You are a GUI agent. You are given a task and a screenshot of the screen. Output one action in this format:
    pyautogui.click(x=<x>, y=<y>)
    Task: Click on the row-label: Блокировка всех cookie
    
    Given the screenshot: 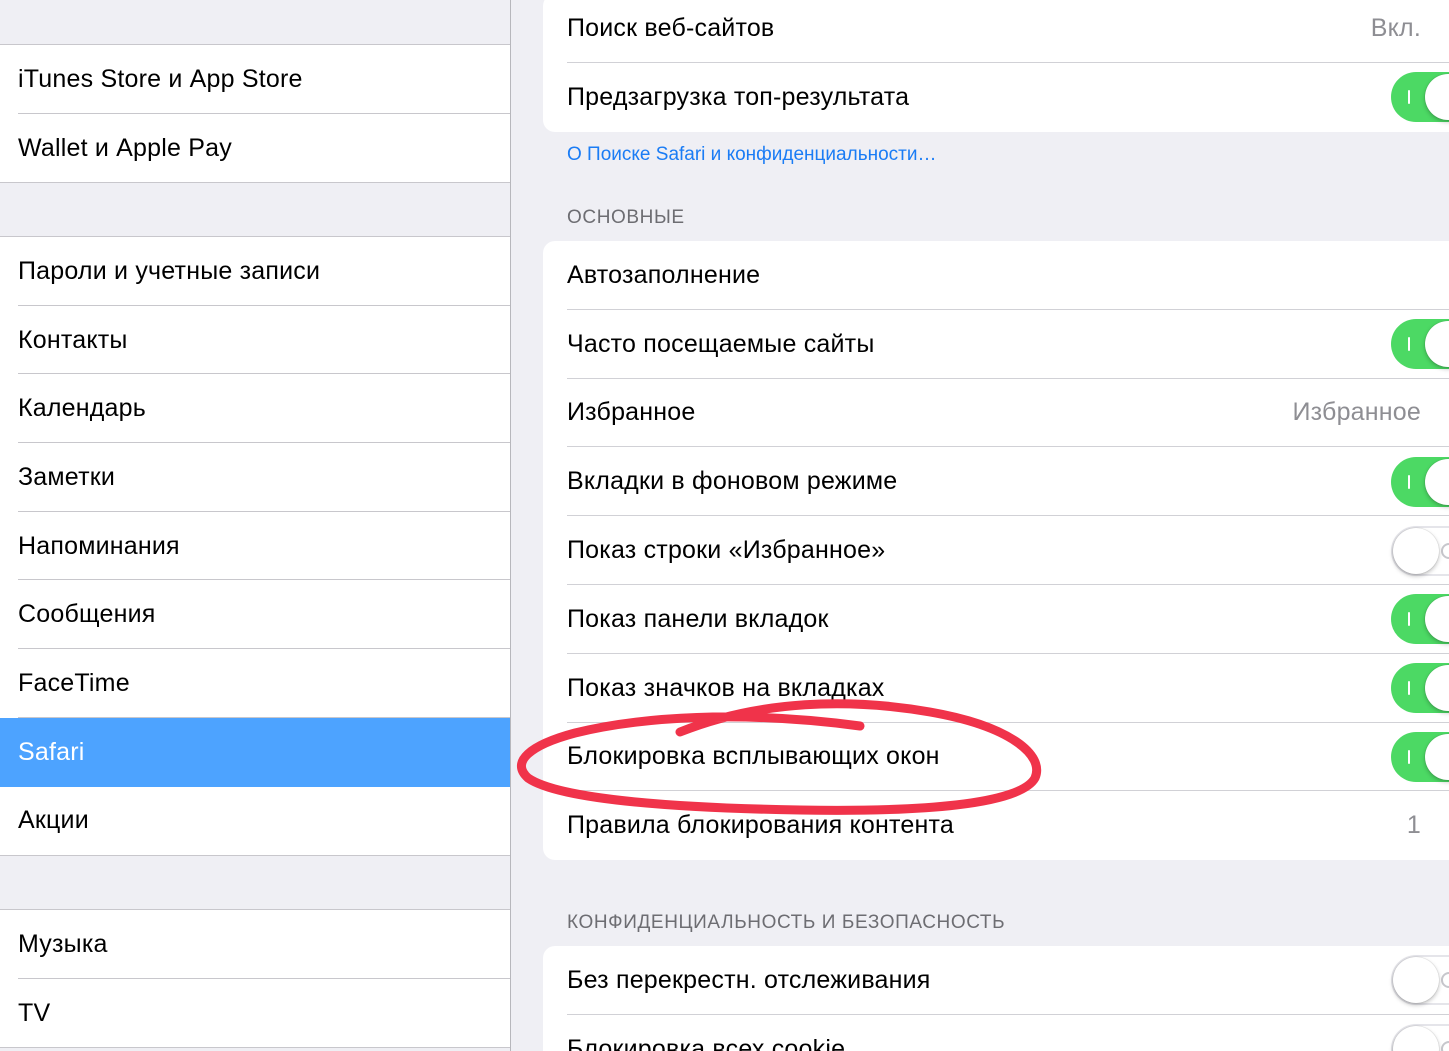 What is the action you would take?
    pyautogui.click(x=706, y=1042)
    